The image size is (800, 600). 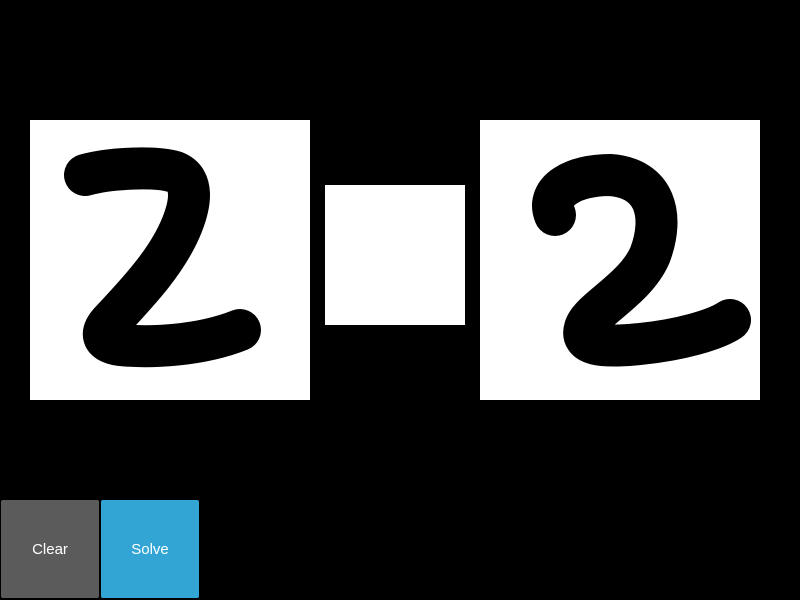 I want to click on solve-button: Solve, so click(x=150, y=549).